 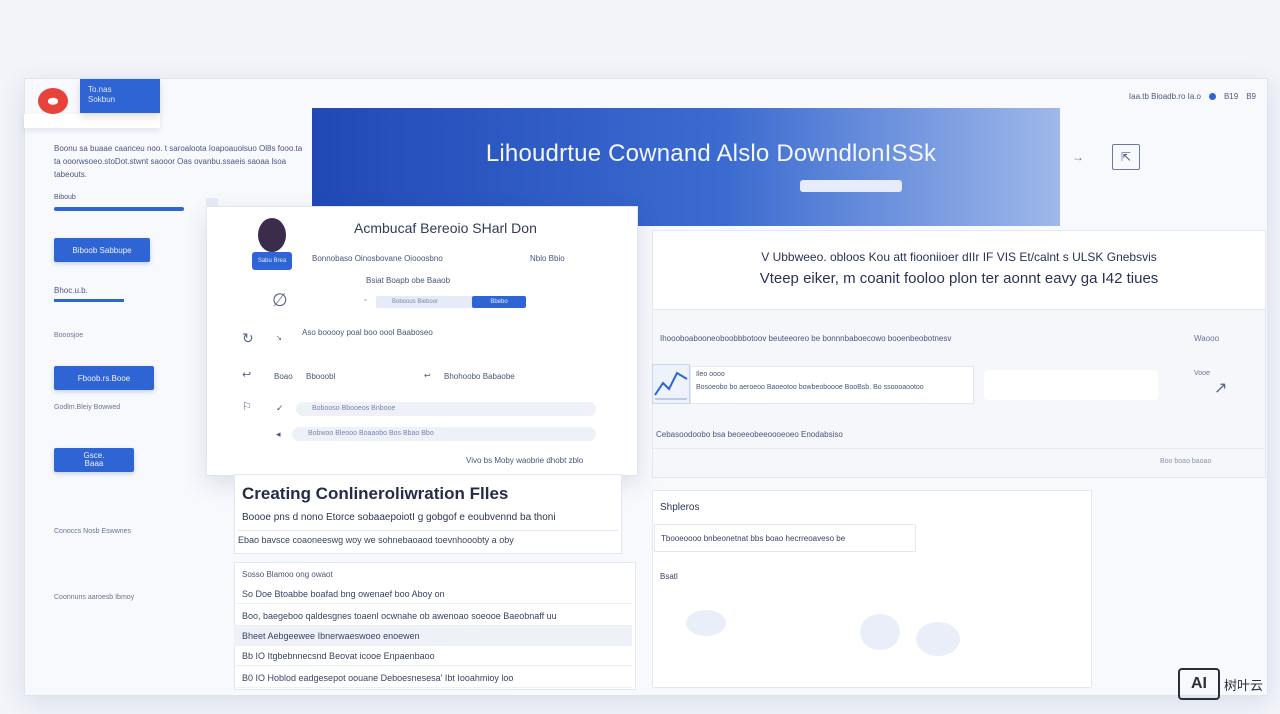 I want to click on return-icon: ↩, so click(x=246, y=374).